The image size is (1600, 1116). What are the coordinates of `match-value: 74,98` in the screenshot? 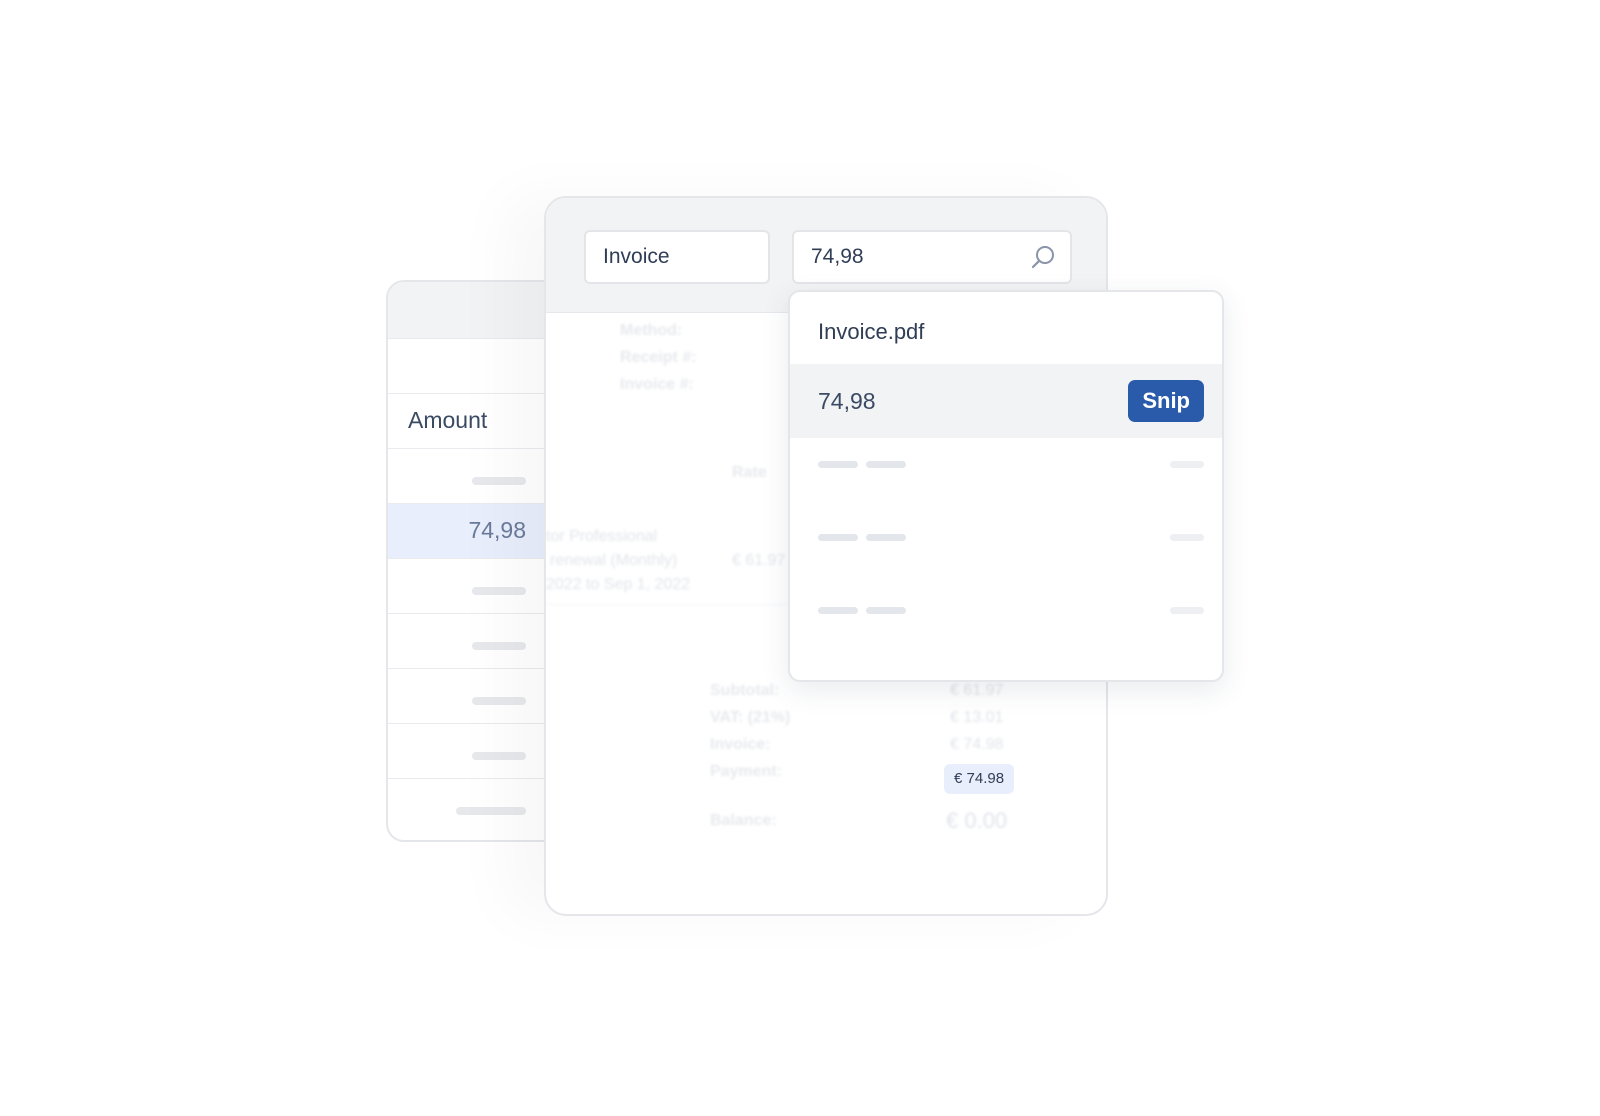 It's located at (847, 401).